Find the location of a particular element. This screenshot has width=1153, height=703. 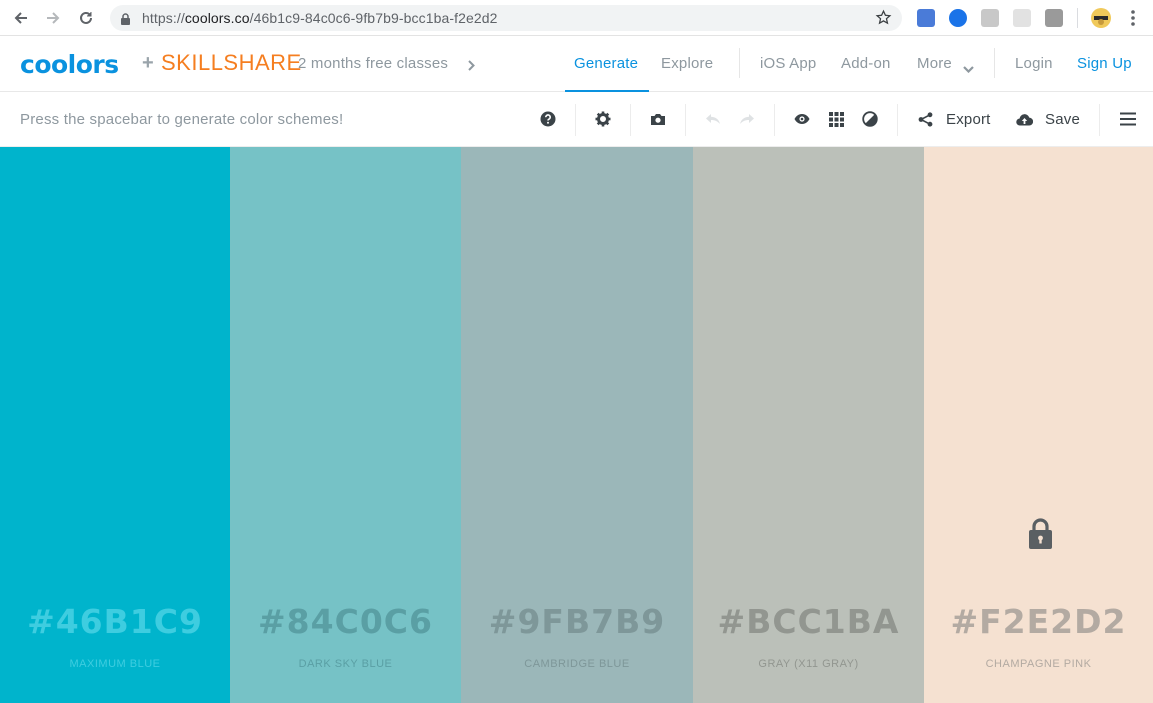

color-name: GRAY (X11 GRAY) is located at coordinates (808, 664).